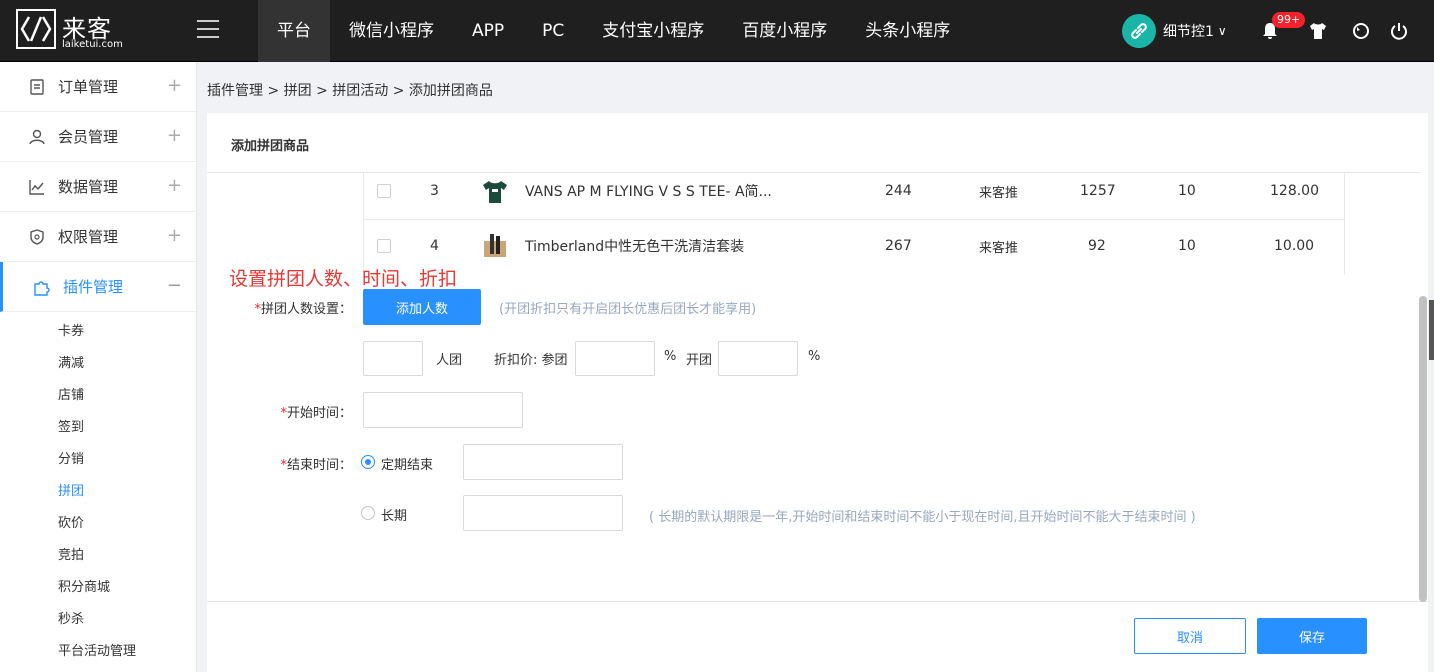 The height and width of the screenshot is (672, 1434). I want to click on sidebar-item-label: 会员管理, so click(88, 137).